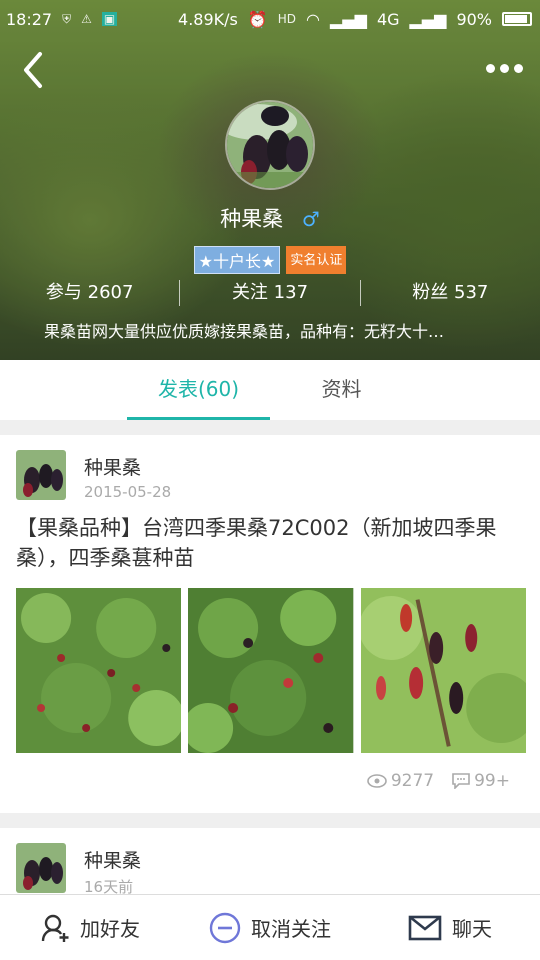 This screenshot has height=960, width=540. What do you see at coordinates (287, 19) in the screenshot?
I see `hd-icon: HD` at bounding box center [287, 19].